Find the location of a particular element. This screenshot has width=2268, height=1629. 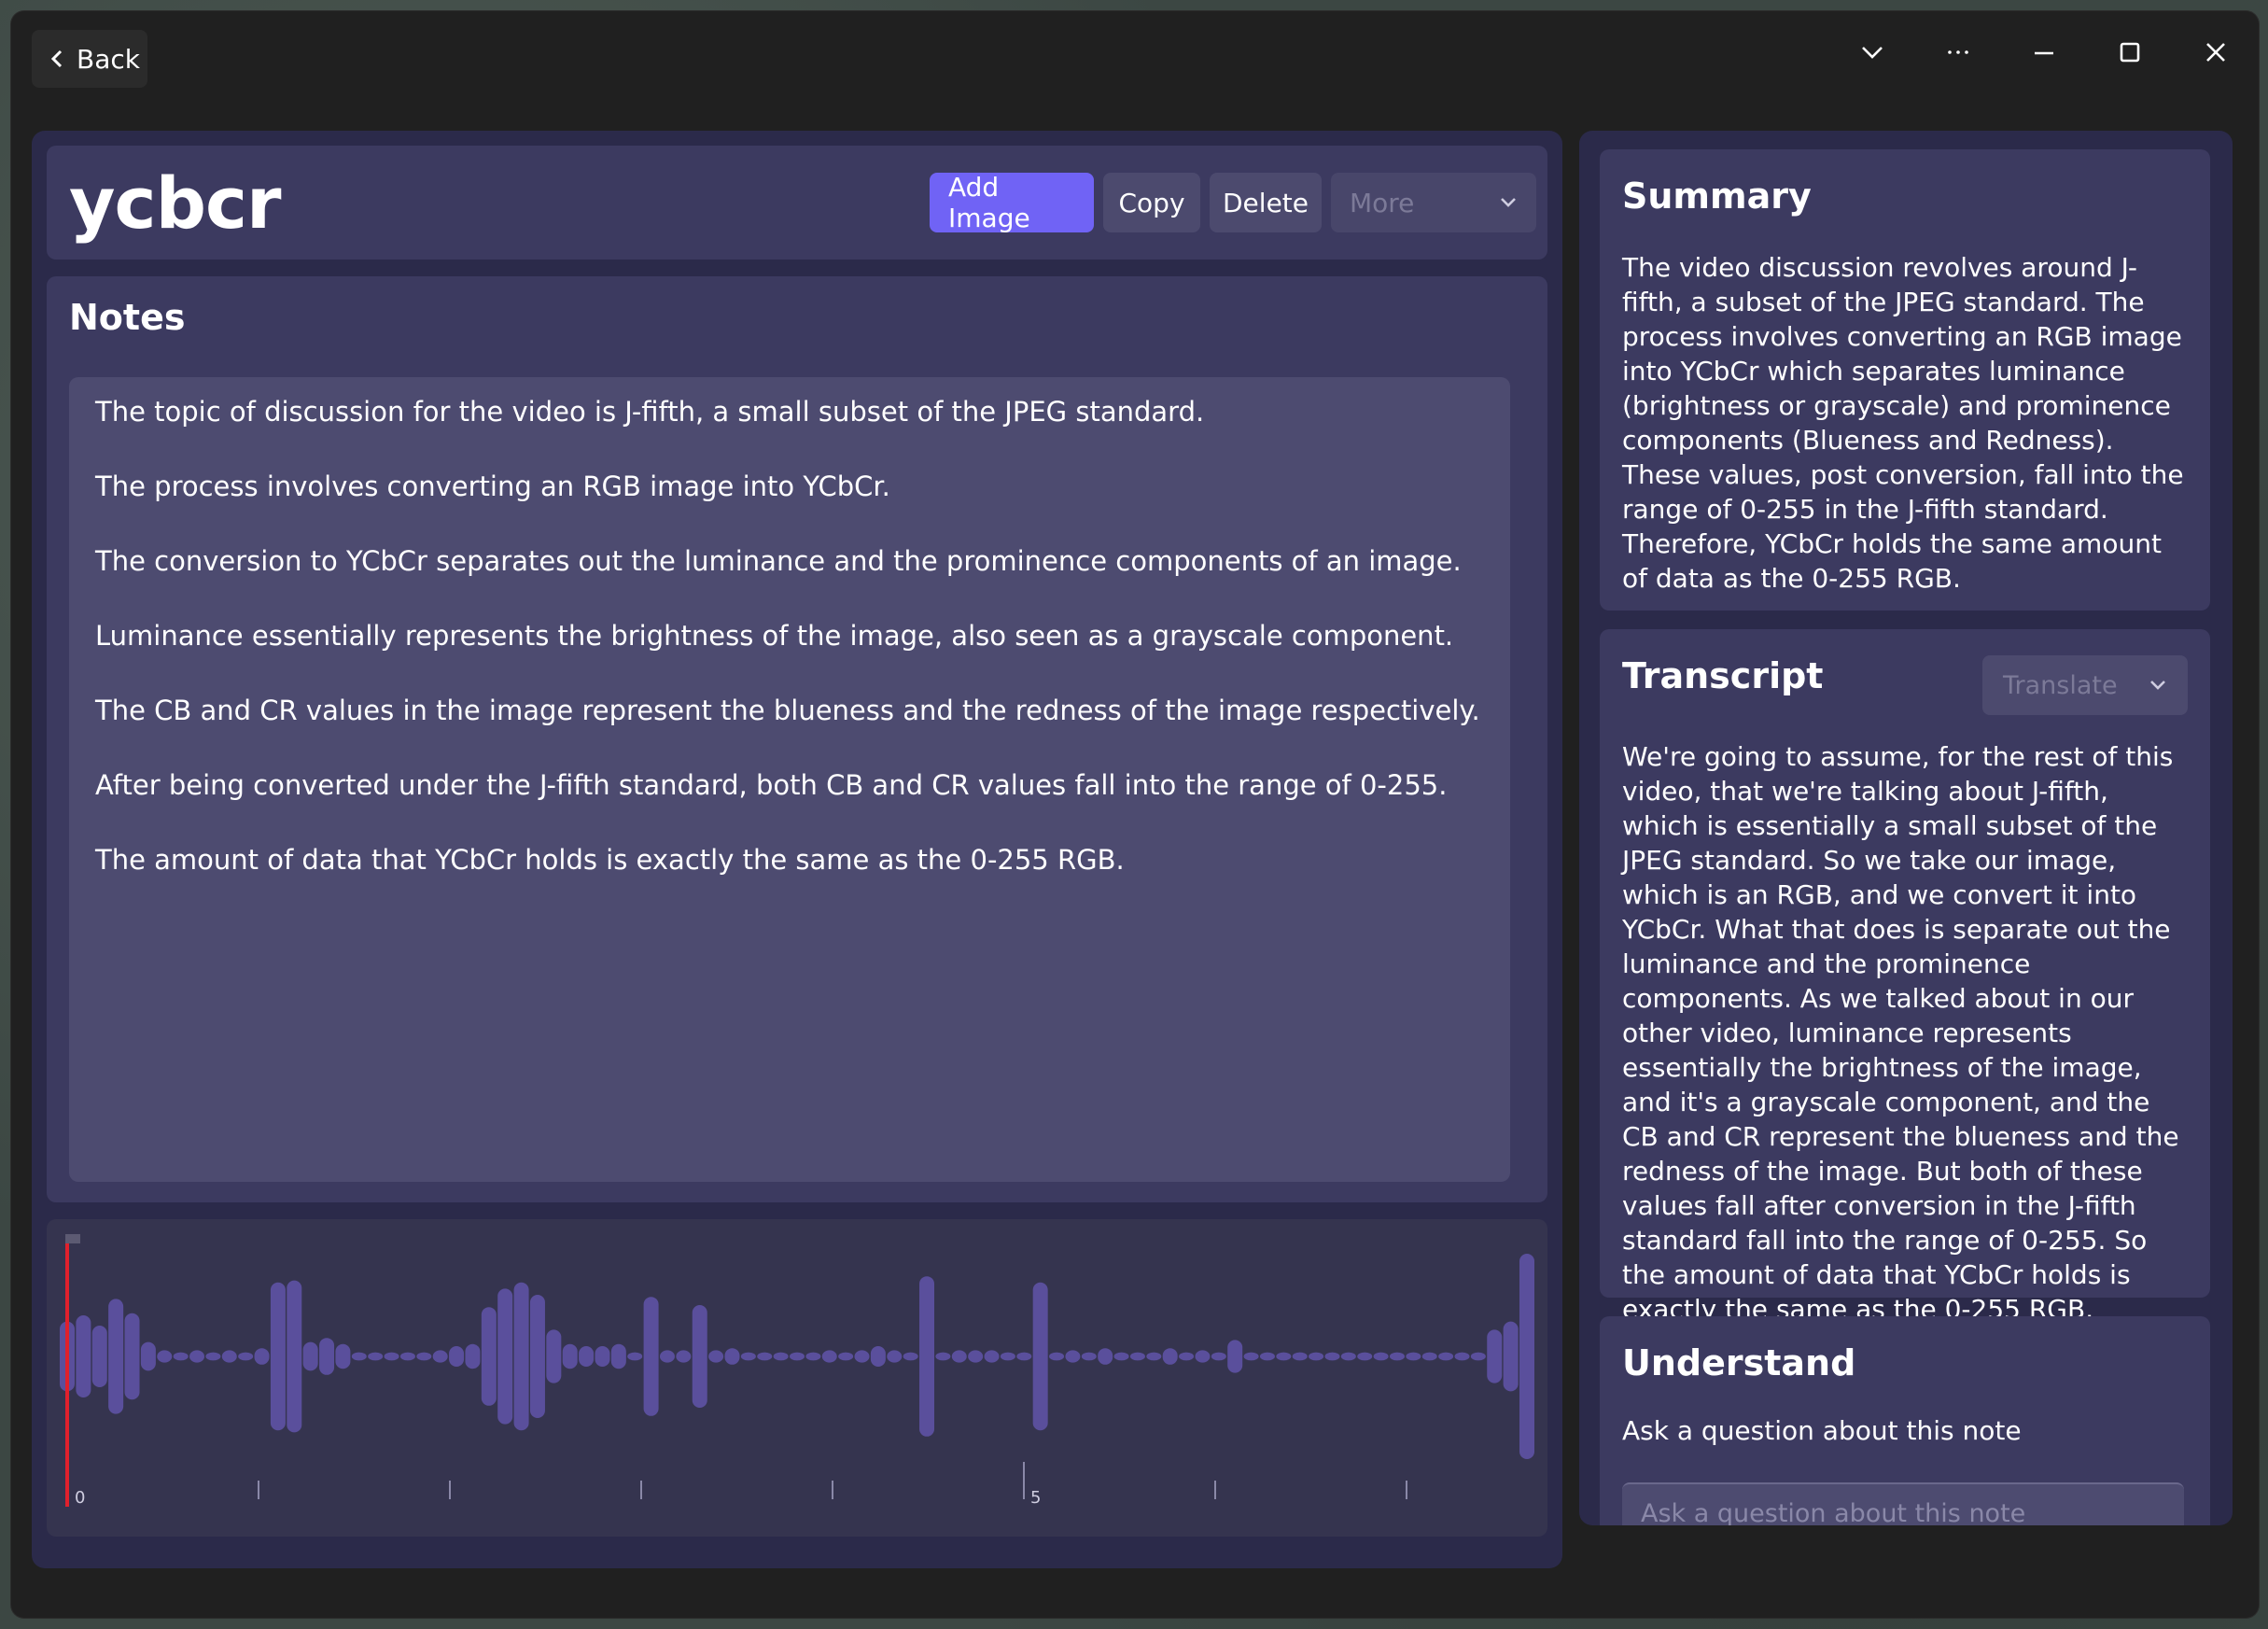

timeline-tick-label: 0 is located at coordinates (80, 1498).